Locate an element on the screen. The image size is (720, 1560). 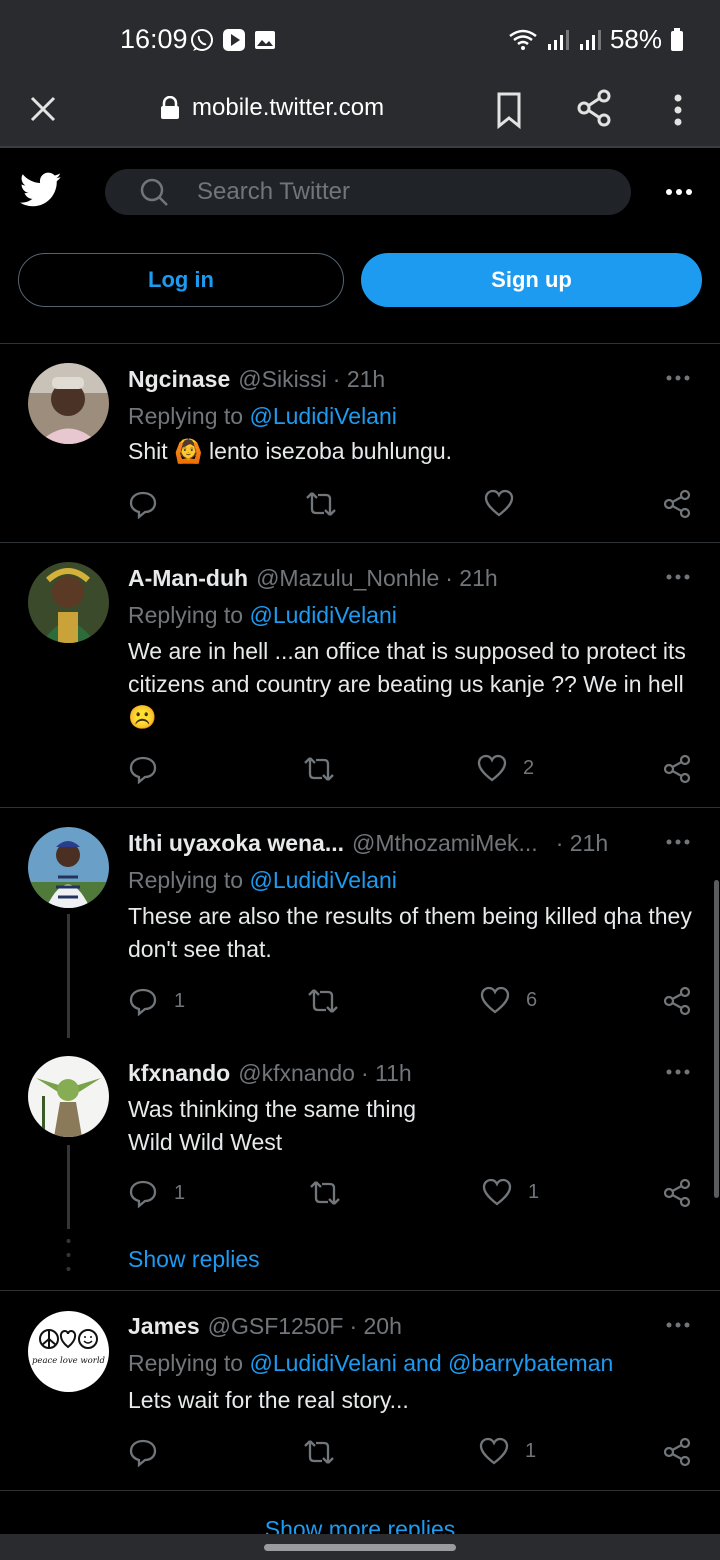
avatar-image is located at coordinates (68, 602).